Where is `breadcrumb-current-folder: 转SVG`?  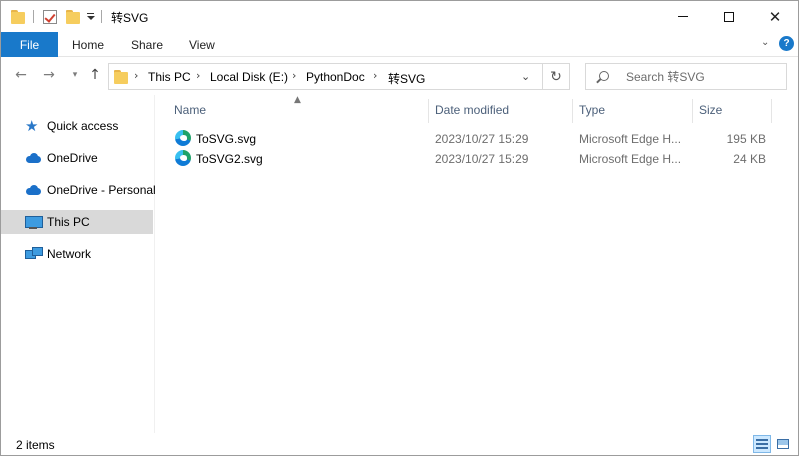 breadcrumb-current-folder: 转SVG is located at coordinates (406, 78).